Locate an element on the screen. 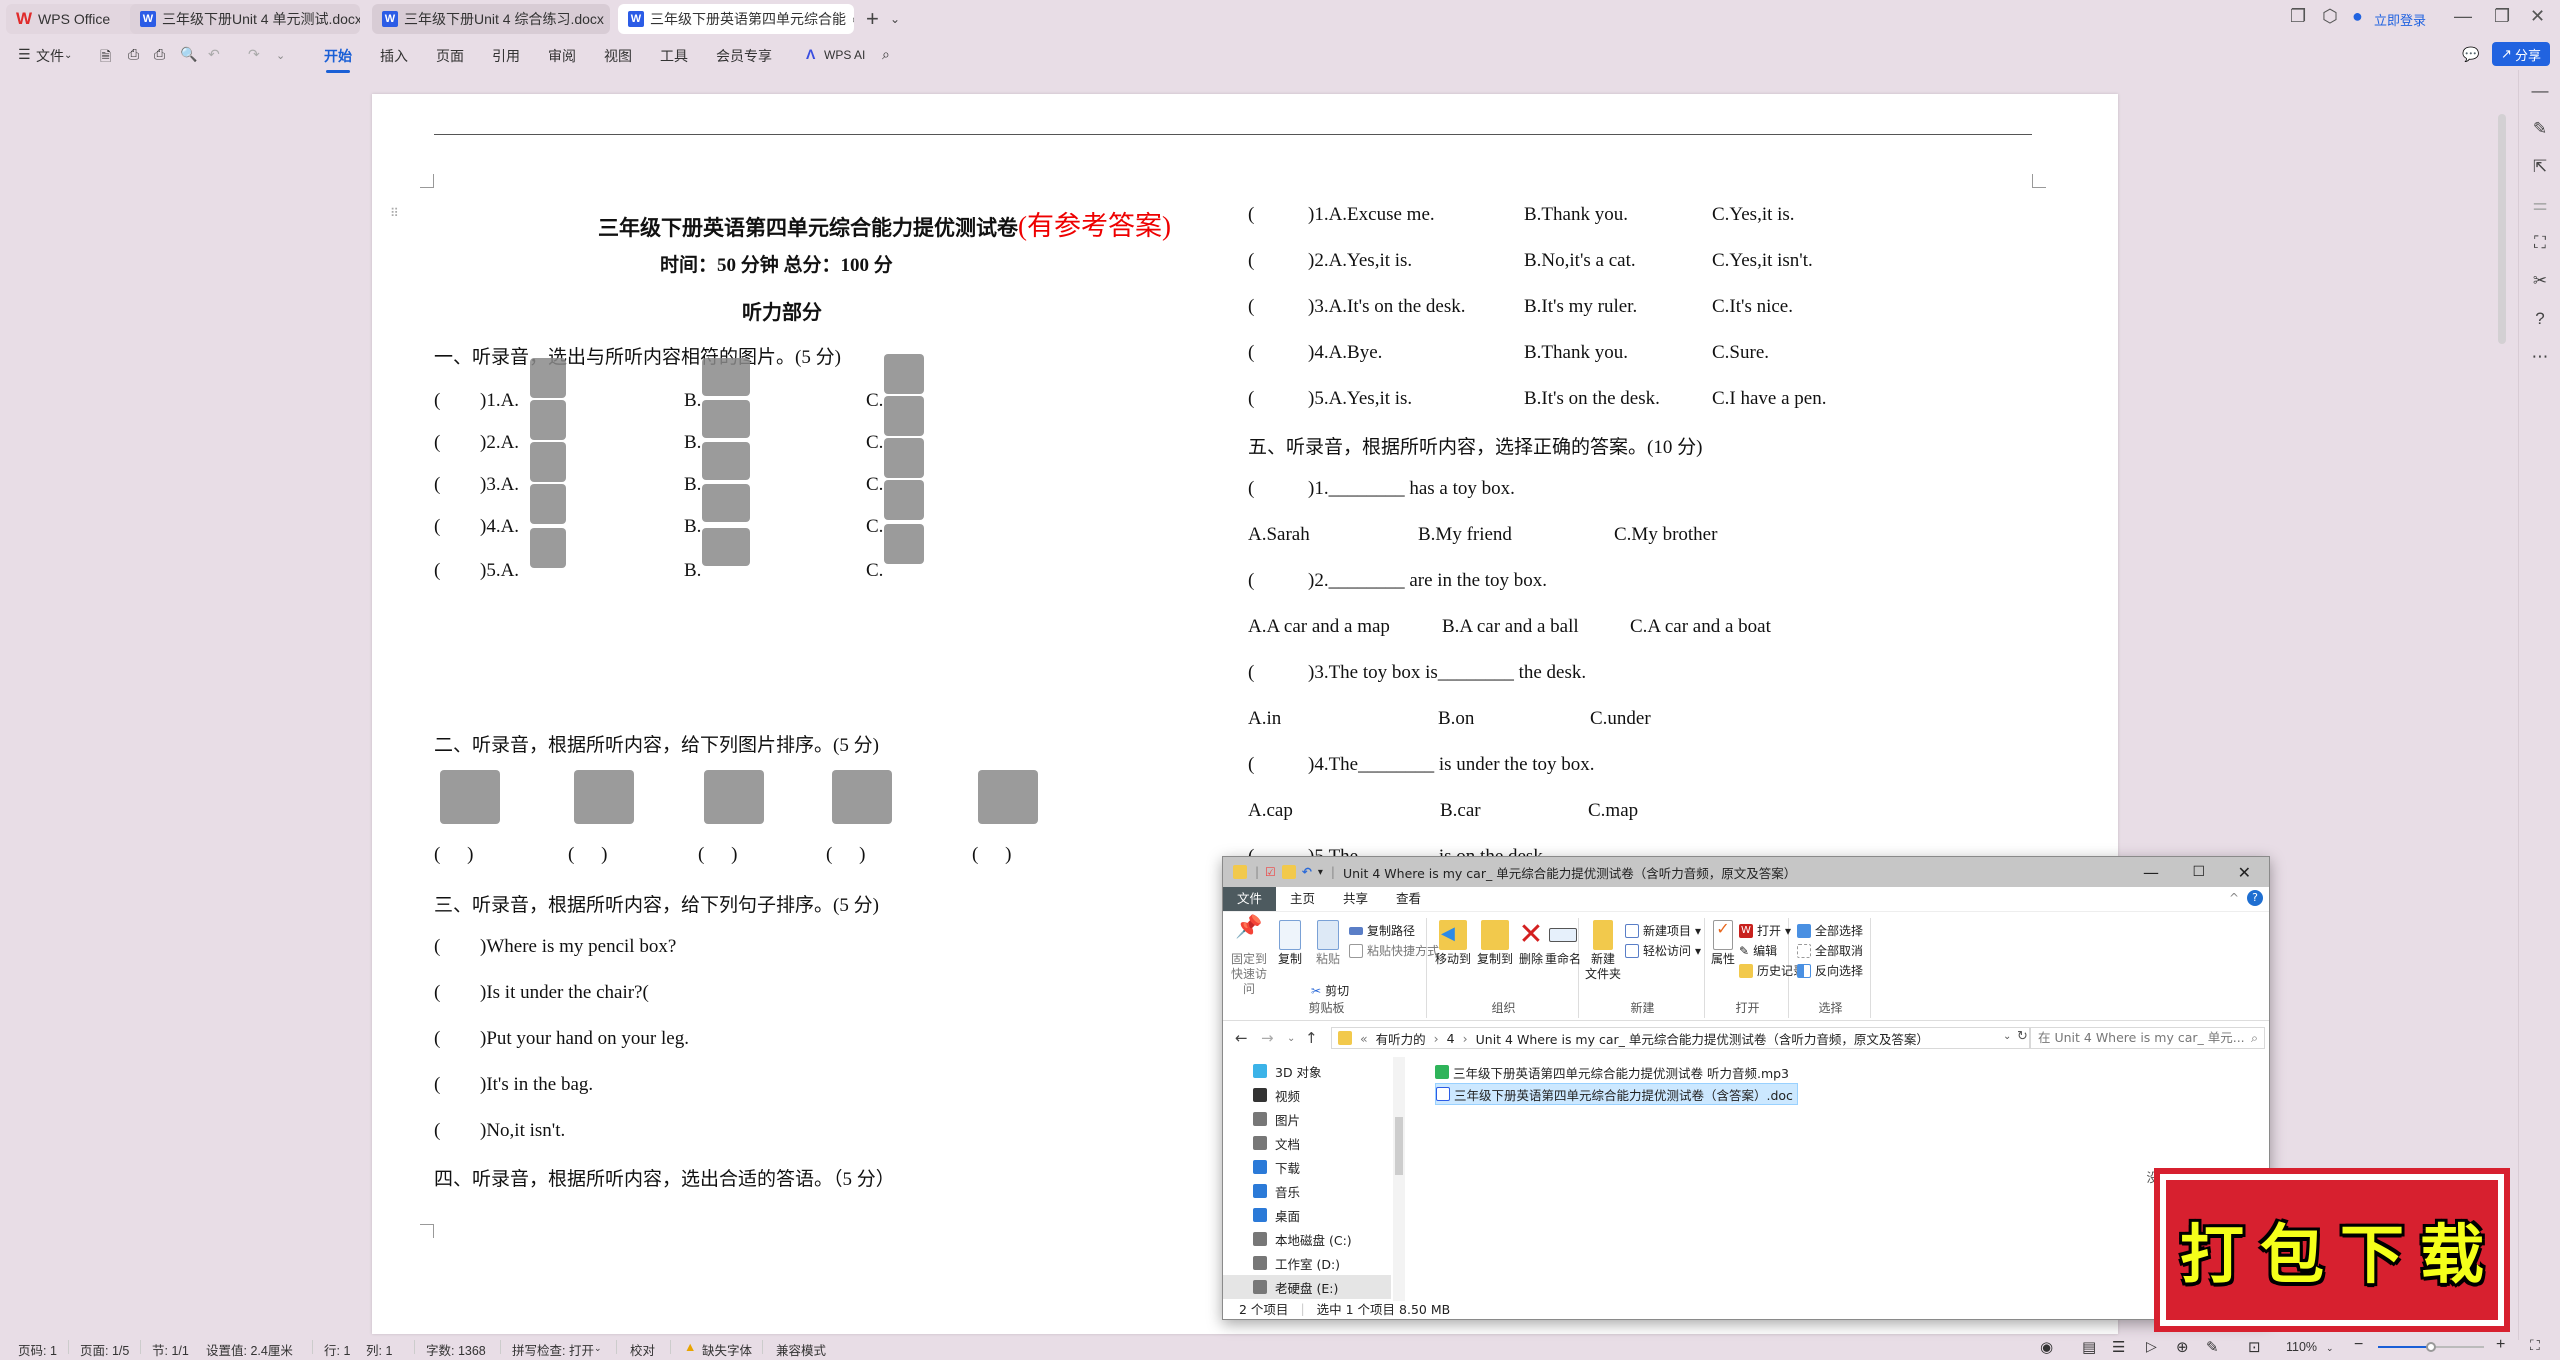 The width and height of the screenshot is (2560, 1360). fit-page-icon: ⊡ is located at coordinates (2254, 1347).